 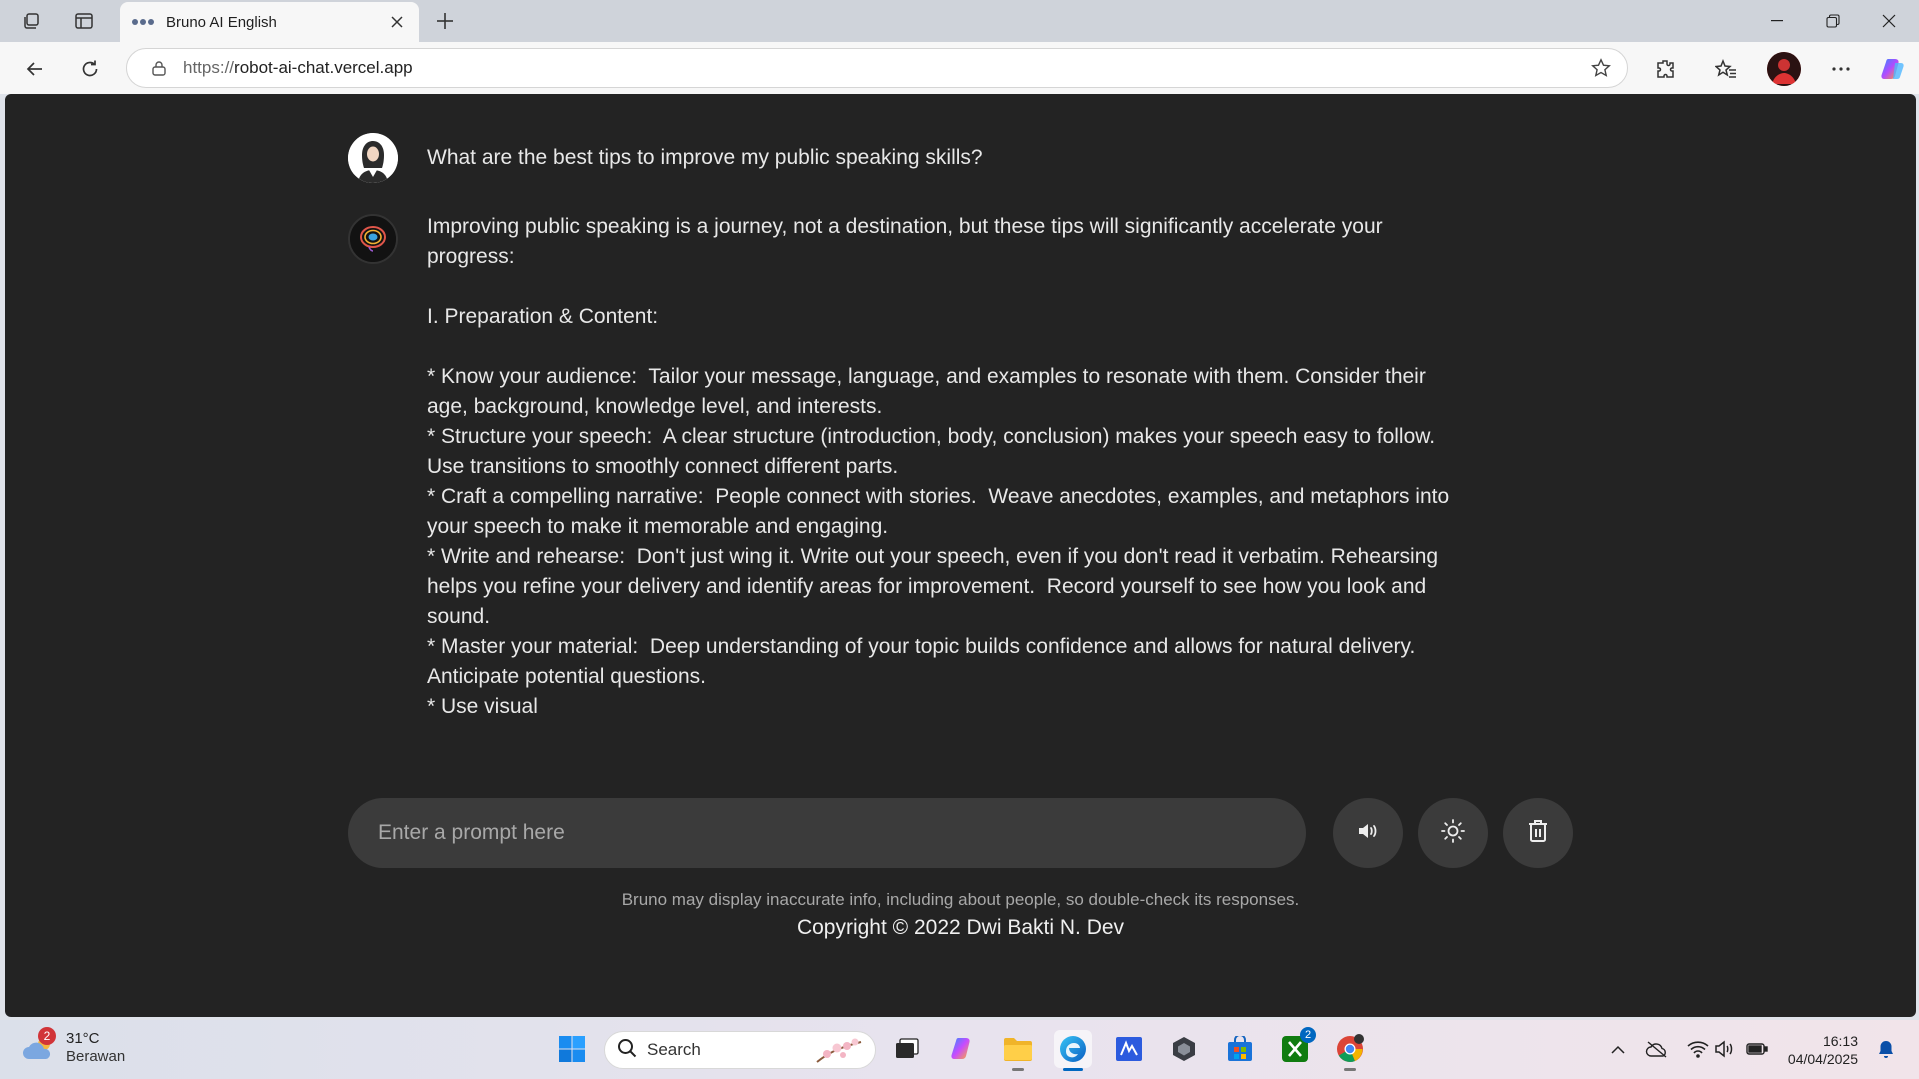 What do you see at coordinates (84, 21) in the screenshot?
I see `vertical-tabs-icon` at bounding box center [84, 21].